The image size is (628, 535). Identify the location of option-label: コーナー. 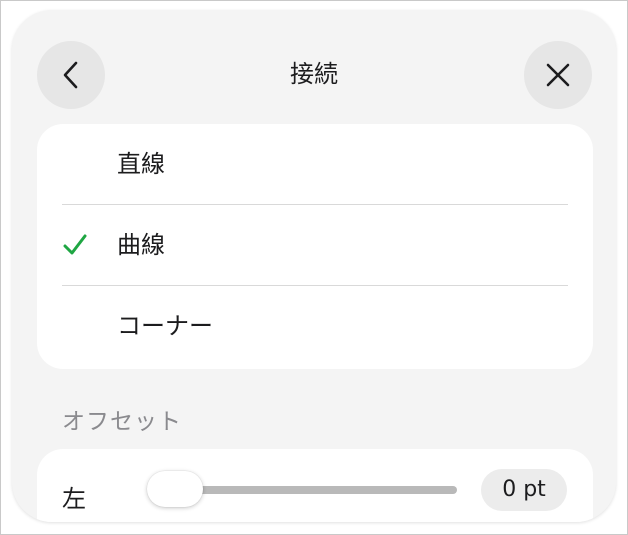
(165, 326).